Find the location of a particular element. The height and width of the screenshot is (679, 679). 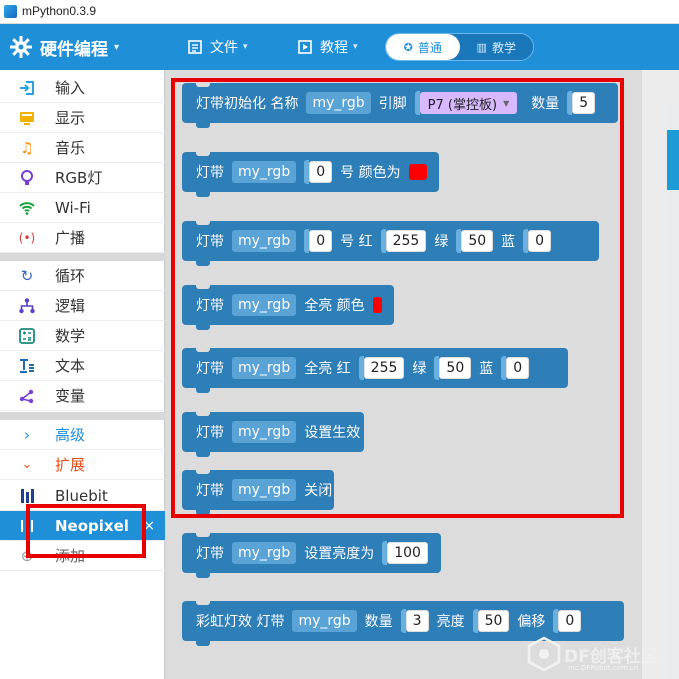

category-music: ♫ 音乐 is located at coordinates (82, 148).